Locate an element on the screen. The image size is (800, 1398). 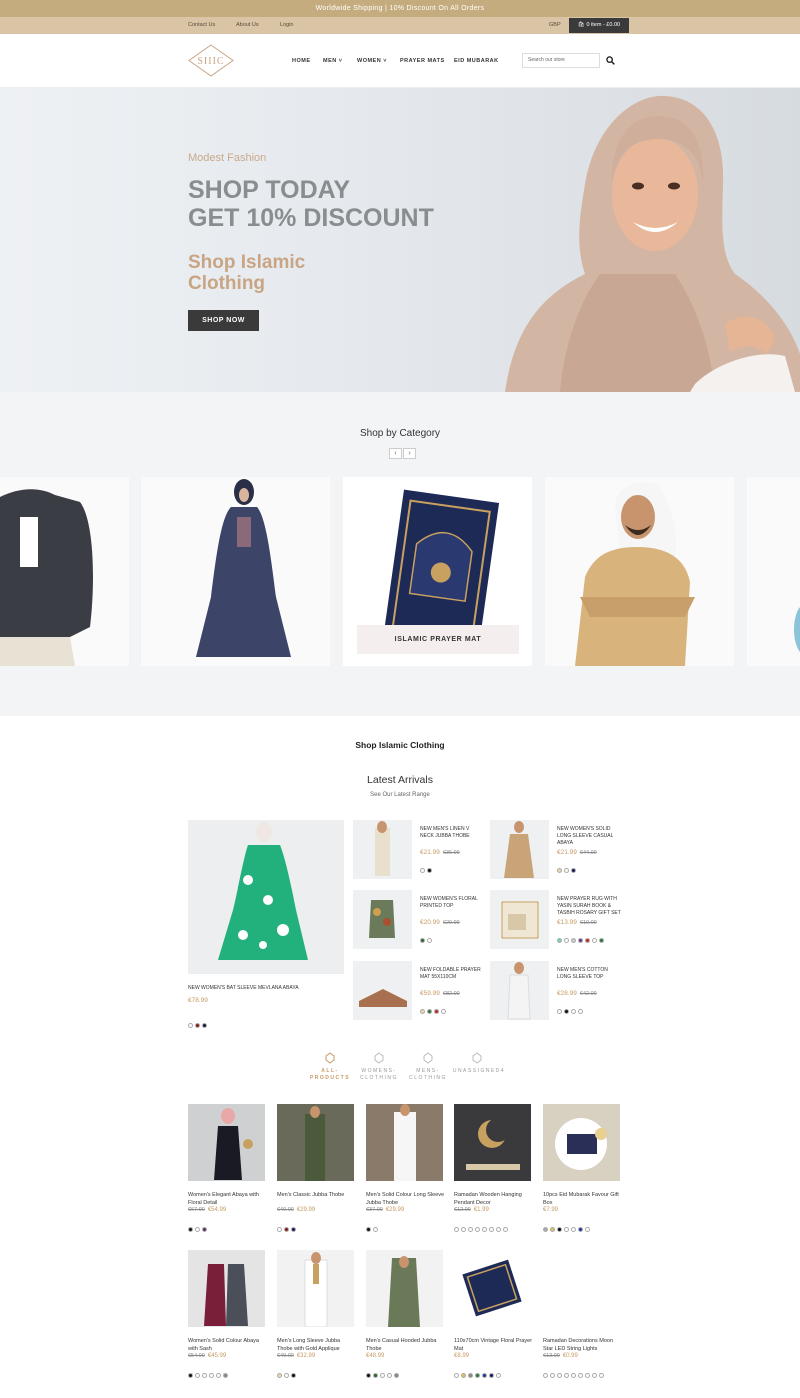
latest-item-name: NEW WOMEN'S FLORAL PRINTED TOP is located at coordinates (452, 903).